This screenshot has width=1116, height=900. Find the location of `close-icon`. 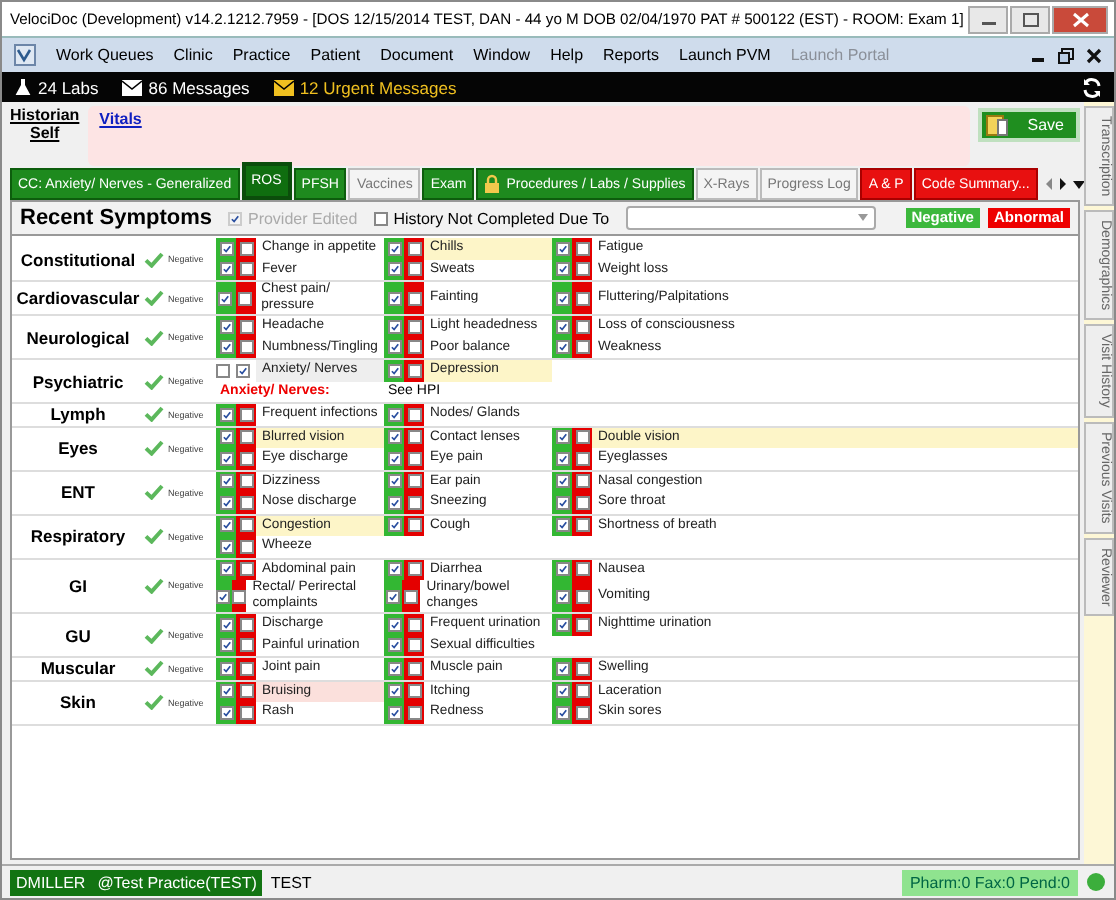

close-icon is located at coordinates (1094, 55).